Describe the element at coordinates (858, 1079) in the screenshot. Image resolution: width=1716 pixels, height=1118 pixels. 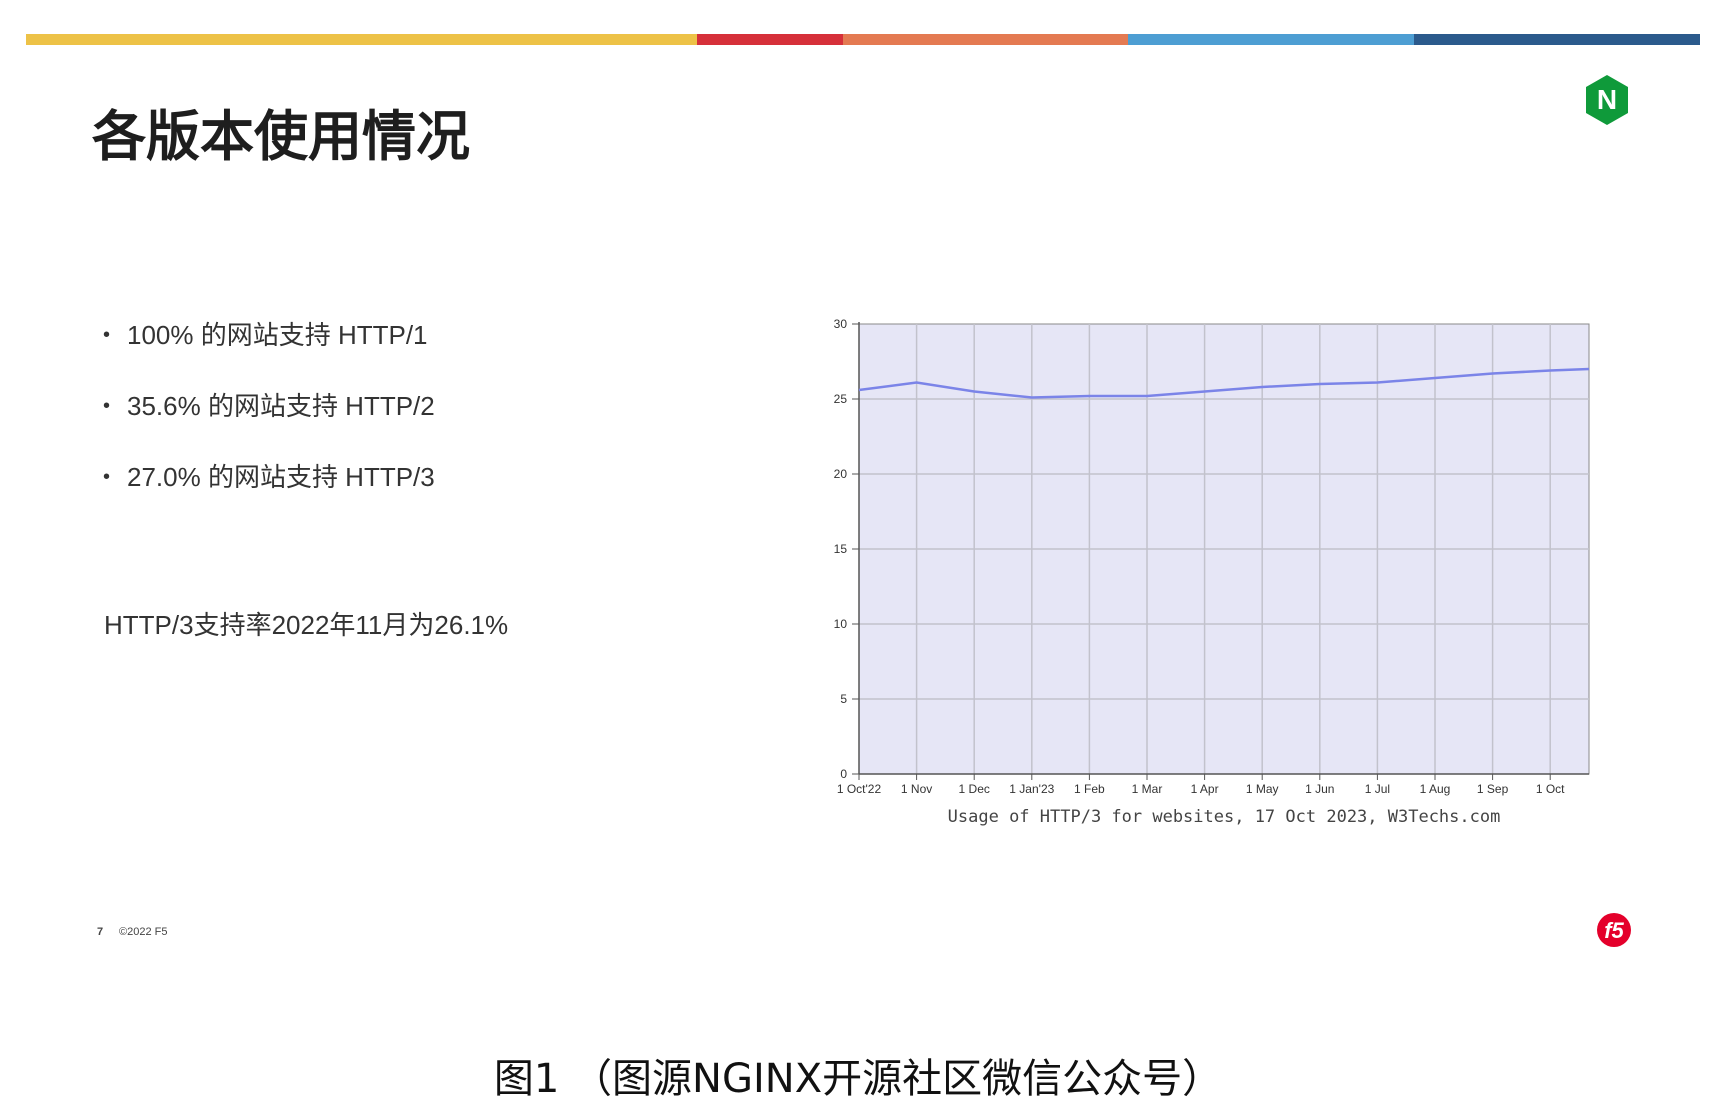
I see `figure-caption: 图1 （图源NGINX开源社区微信公众号）` at that location.